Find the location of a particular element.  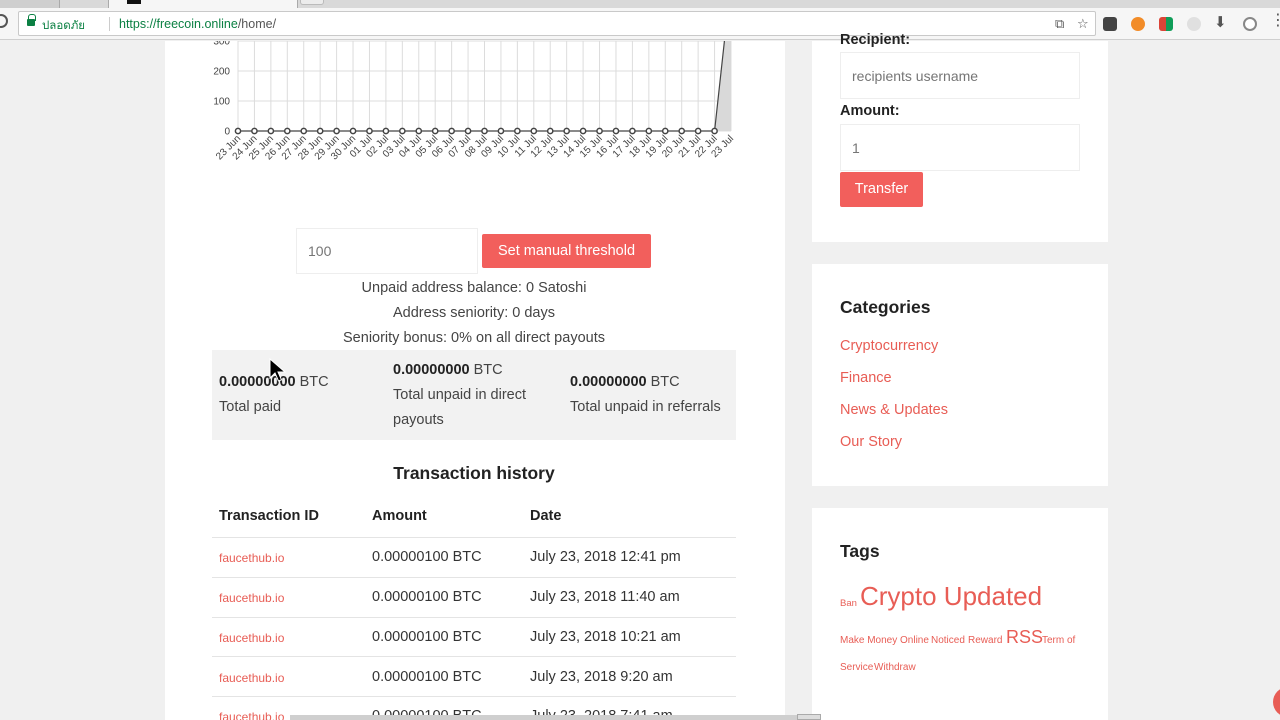

transaction-date: July 23, 2018 12:41 pm is located at coordinates (605, 557).